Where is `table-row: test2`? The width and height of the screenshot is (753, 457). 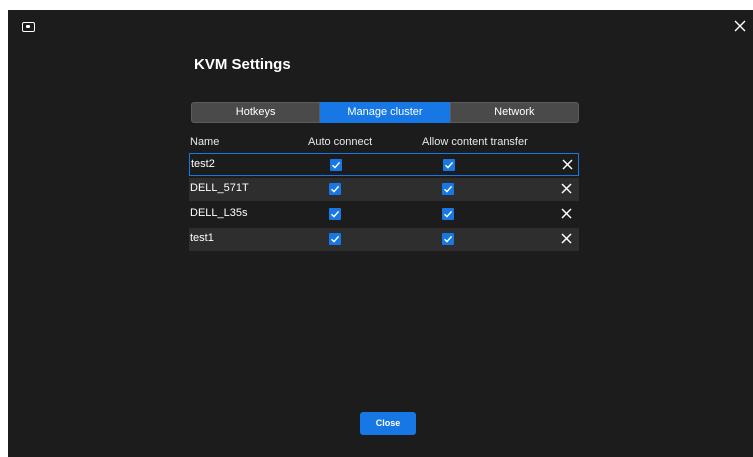
table-row: test2 is located at coordinates (384, 164).